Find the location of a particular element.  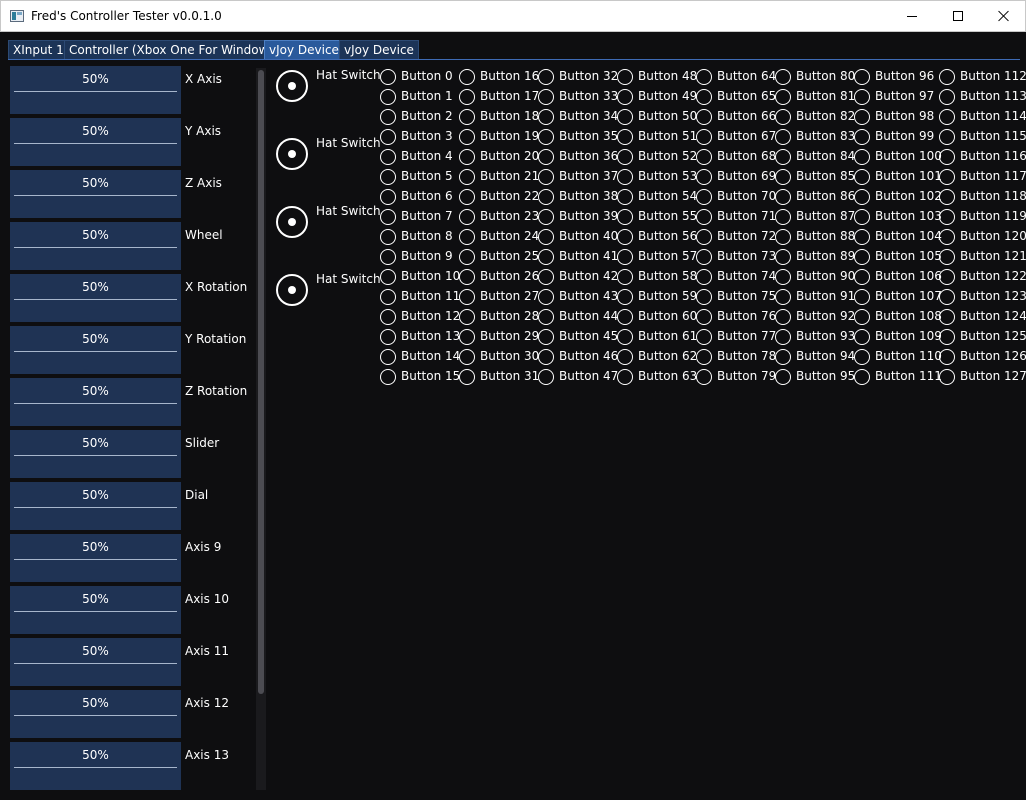

button-label: Button 57 is located at coordinates (668, 256).